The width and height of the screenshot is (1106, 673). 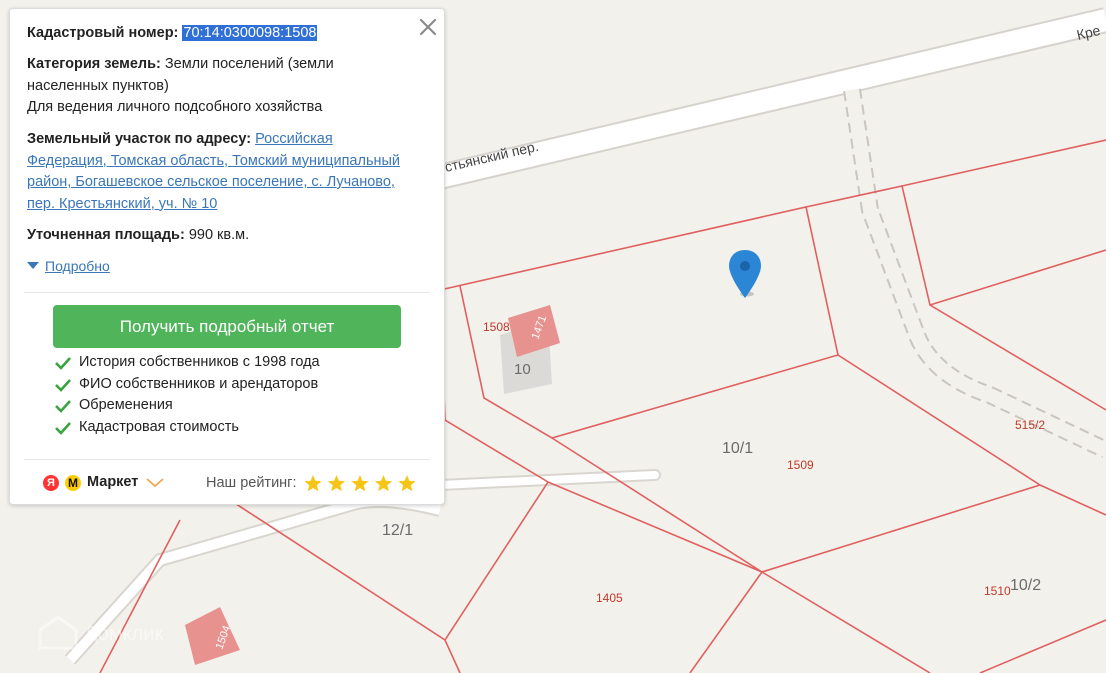 What do you see at coordinates (199, 384) in the screenshot?
I see `feature-label: ФИО собственников и арендаторов` at bounding box center [199, 384].